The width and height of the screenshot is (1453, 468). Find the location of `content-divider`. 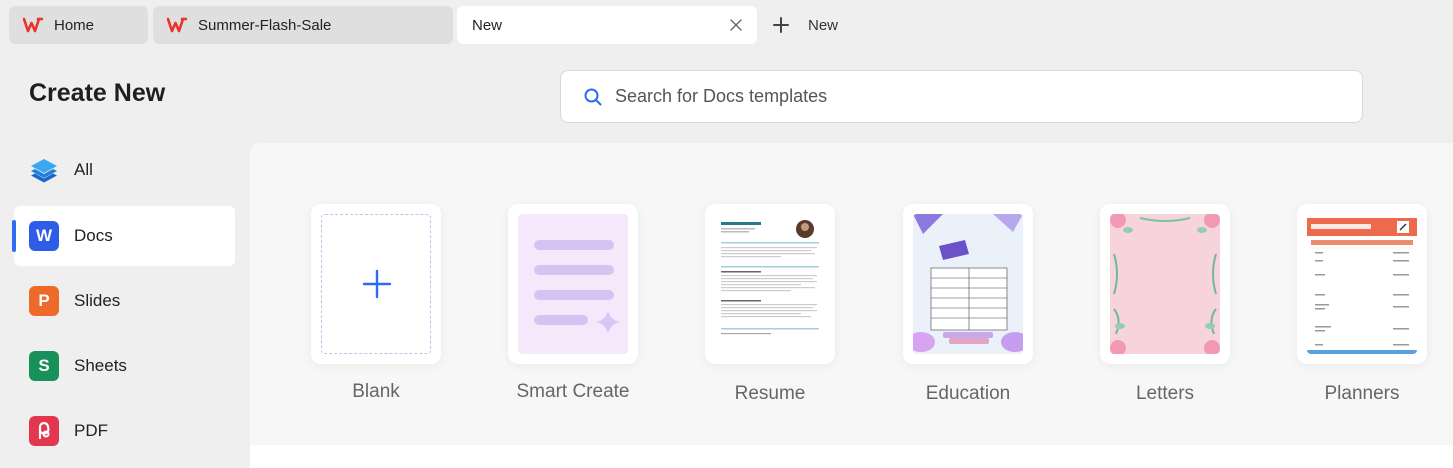

content-divider is located at coordinates (851, 456).